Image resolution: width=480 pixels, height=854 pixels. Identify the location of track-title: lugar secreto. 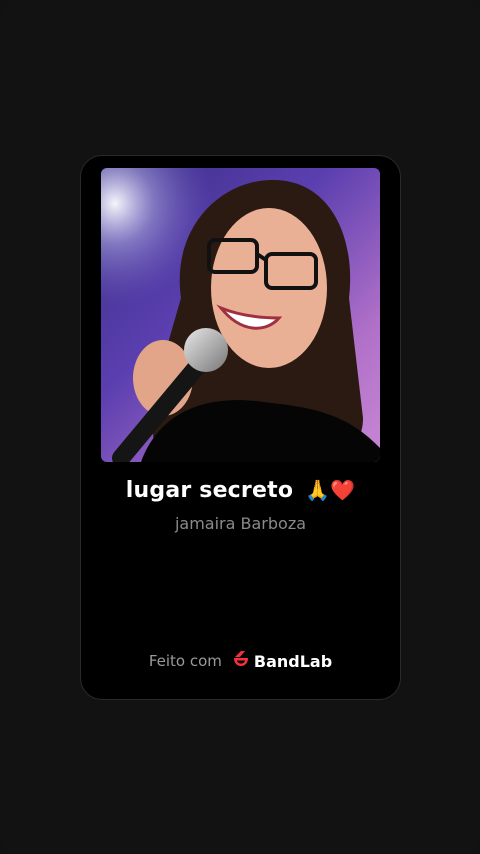
(209, 490).